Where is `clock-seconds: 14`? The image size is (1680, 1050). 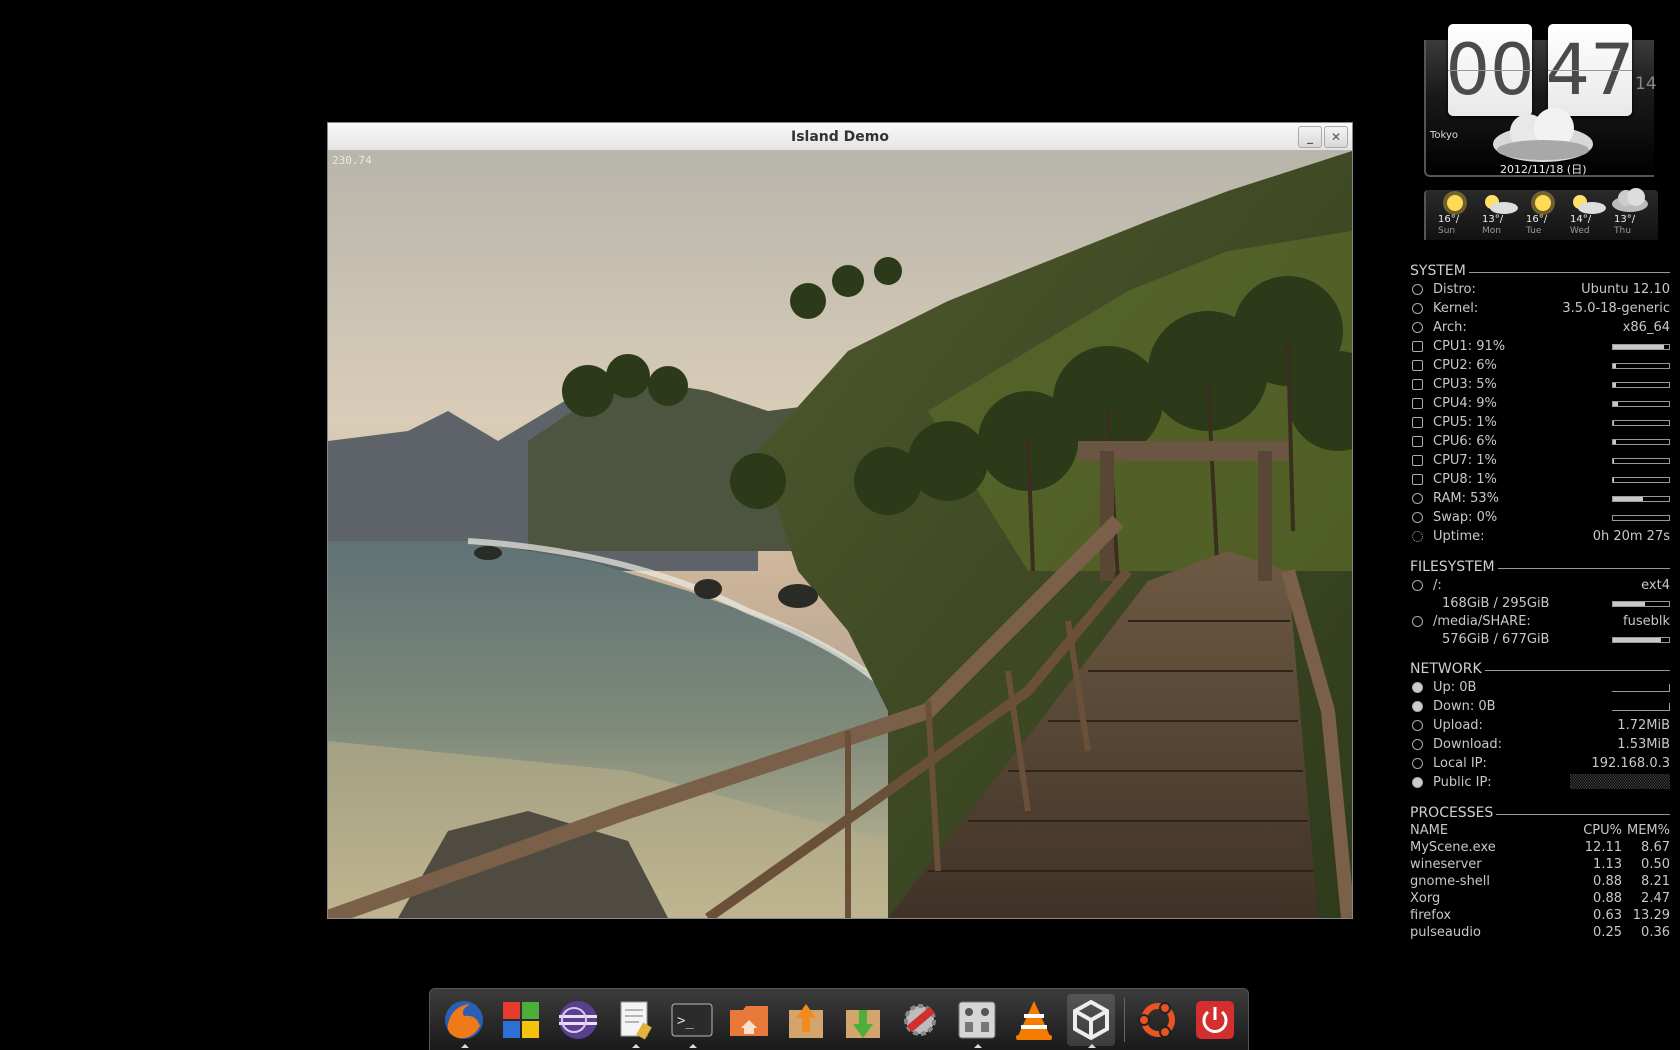 clock-seconds: 14 is located at coordinates (1646, 84).